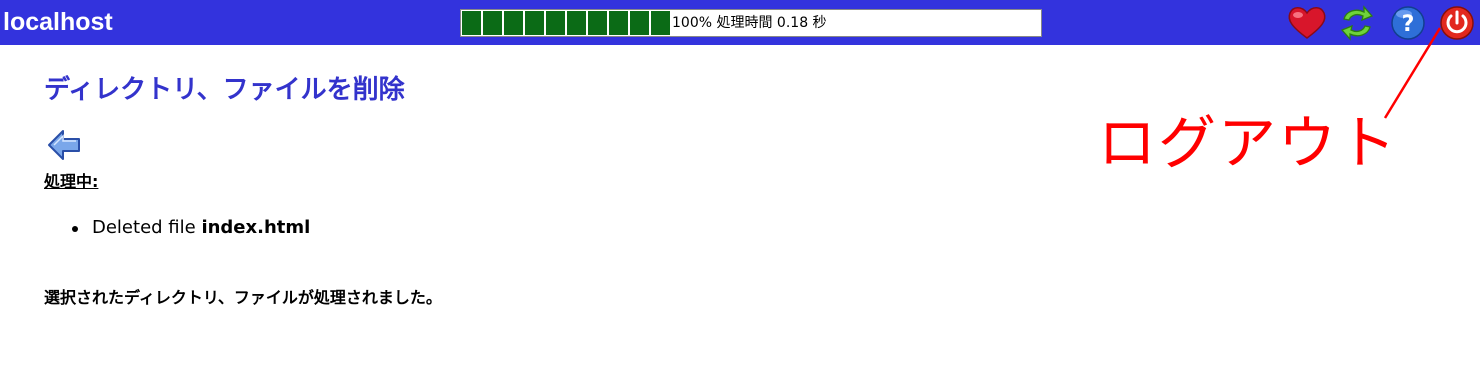  Describe the element at coordinates (58, 22) in the screenshot. I see `hostname: localhost` at that location.